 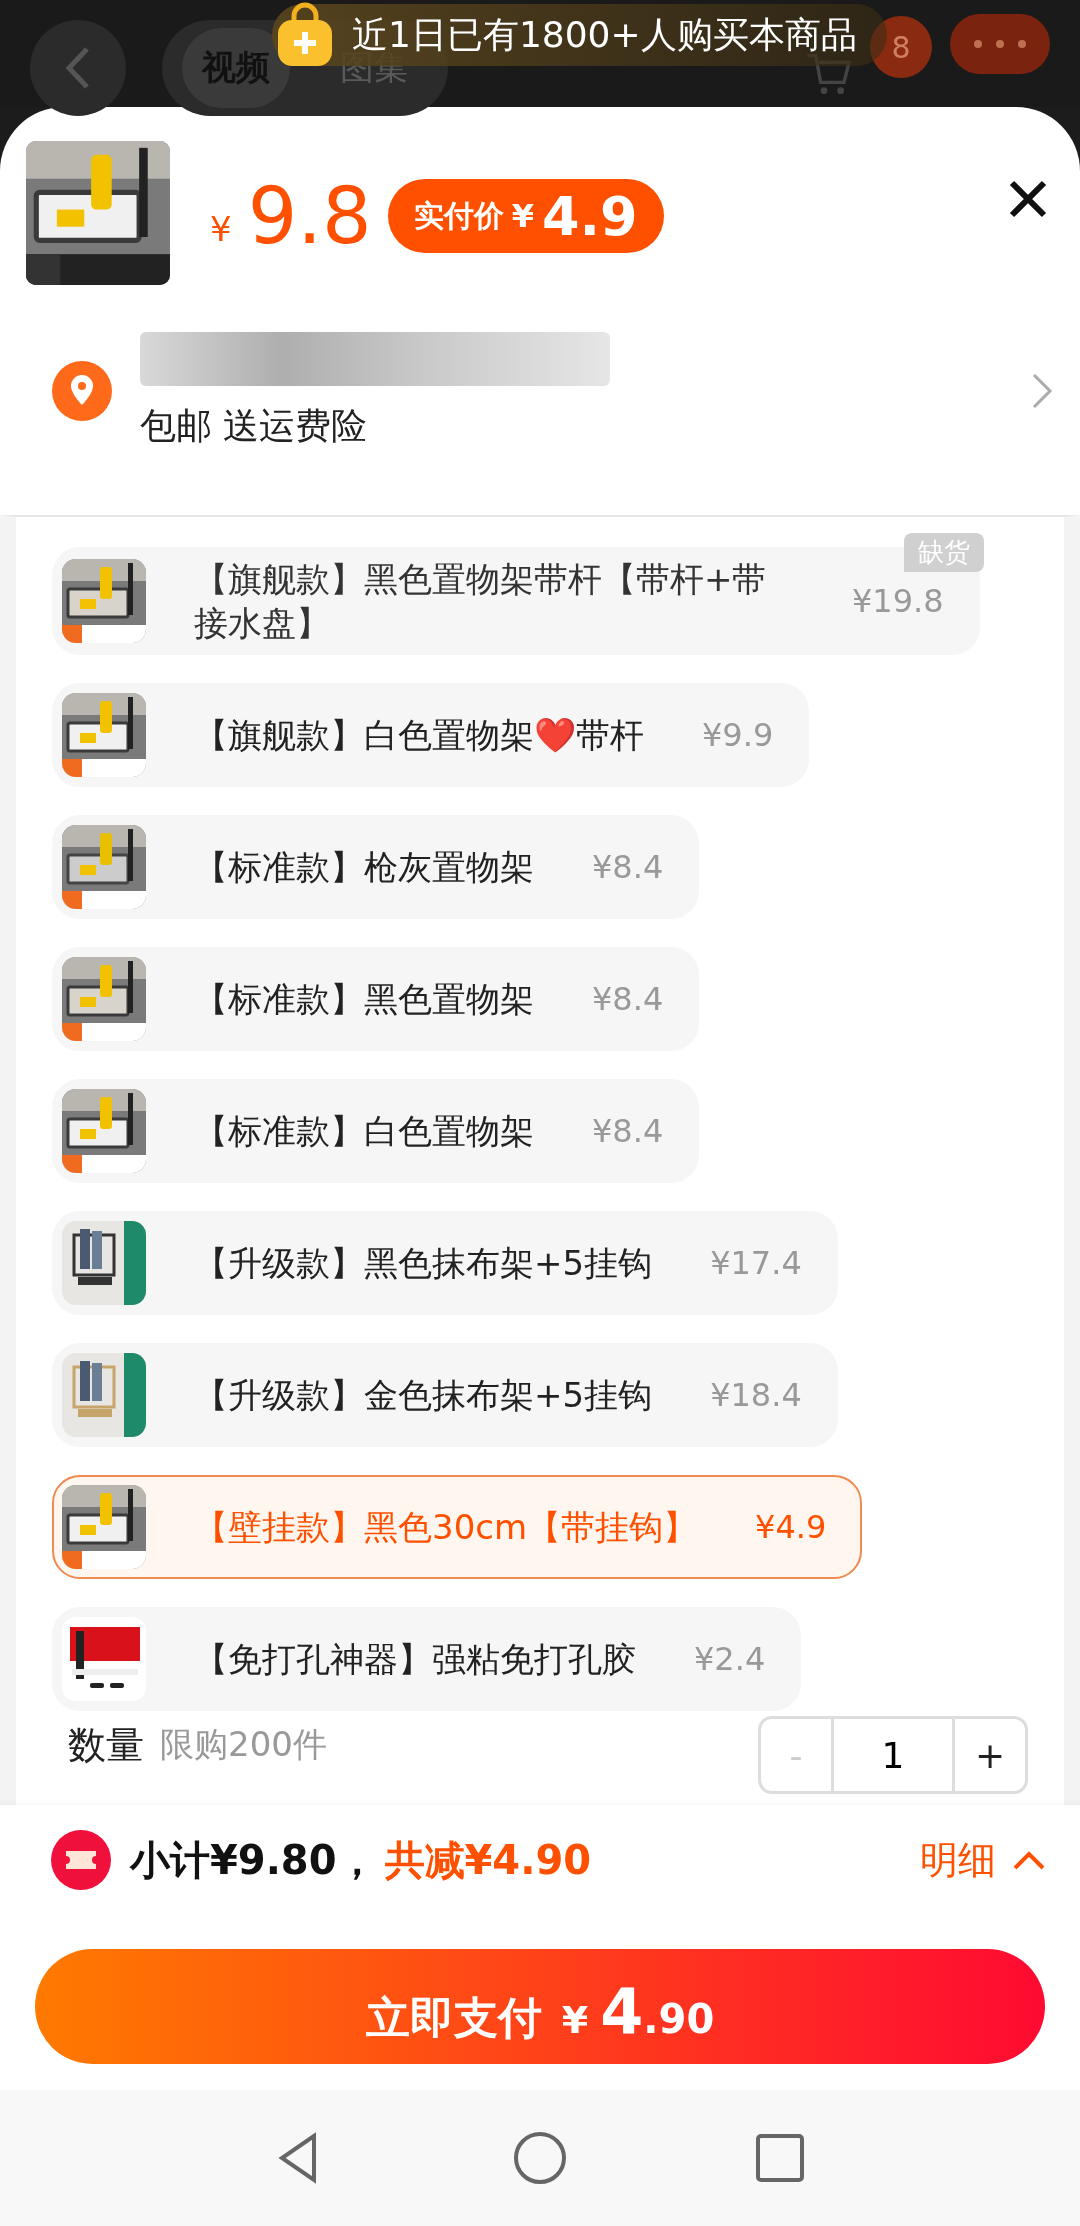 What do you see at coordinates (419, 736) in the screenshot?
I see `variant-name: 【旗舰款】白色置物架❤带杆` at bounding box center [419, 736].